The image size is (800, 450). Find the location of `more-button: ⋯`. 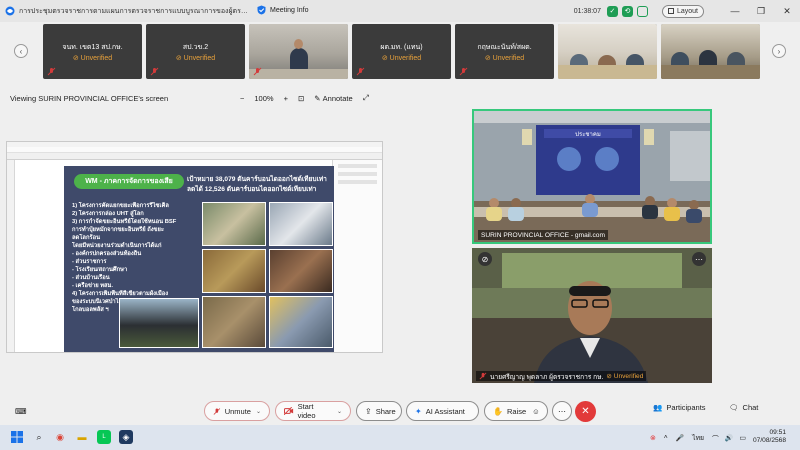

more-button: ⋯ is located at coordinates (562, 411).